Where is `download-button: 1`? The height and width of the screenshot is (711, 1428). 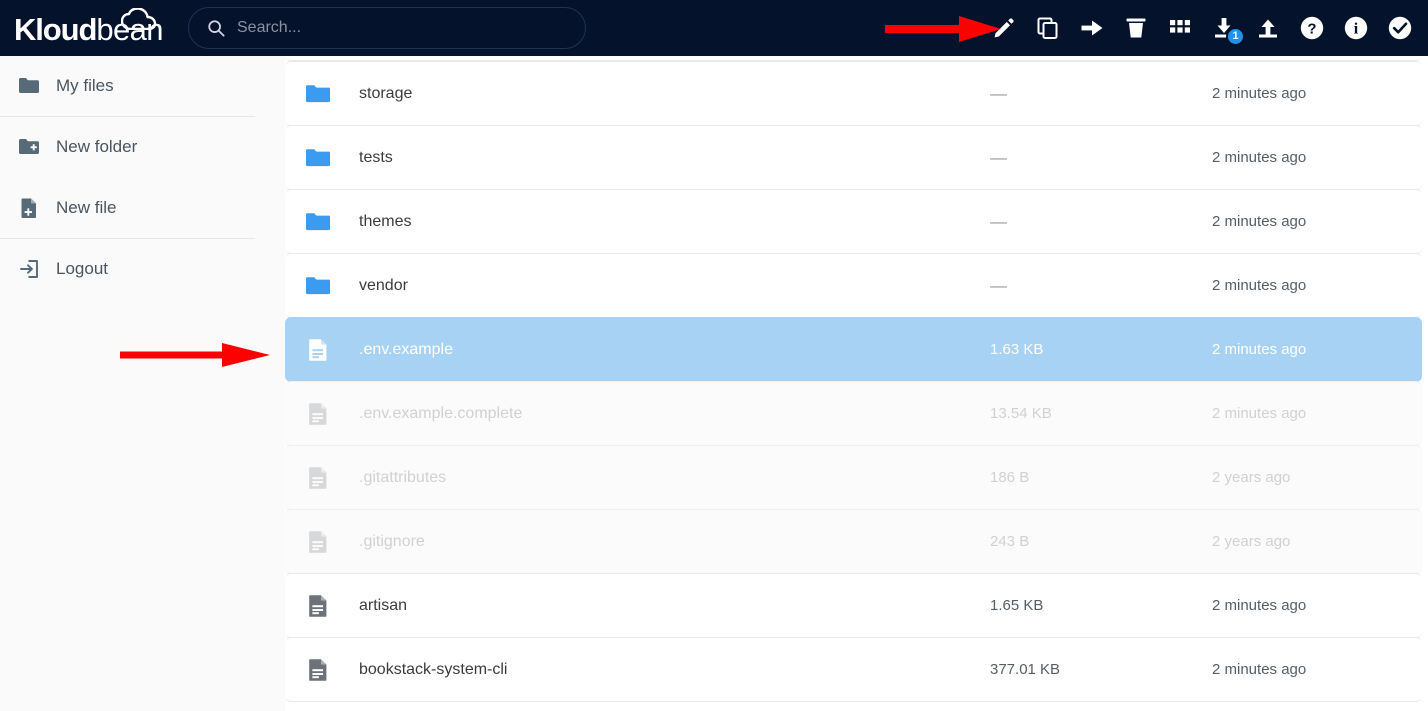 download-button: 1 is located at coordinates (1224, 28).